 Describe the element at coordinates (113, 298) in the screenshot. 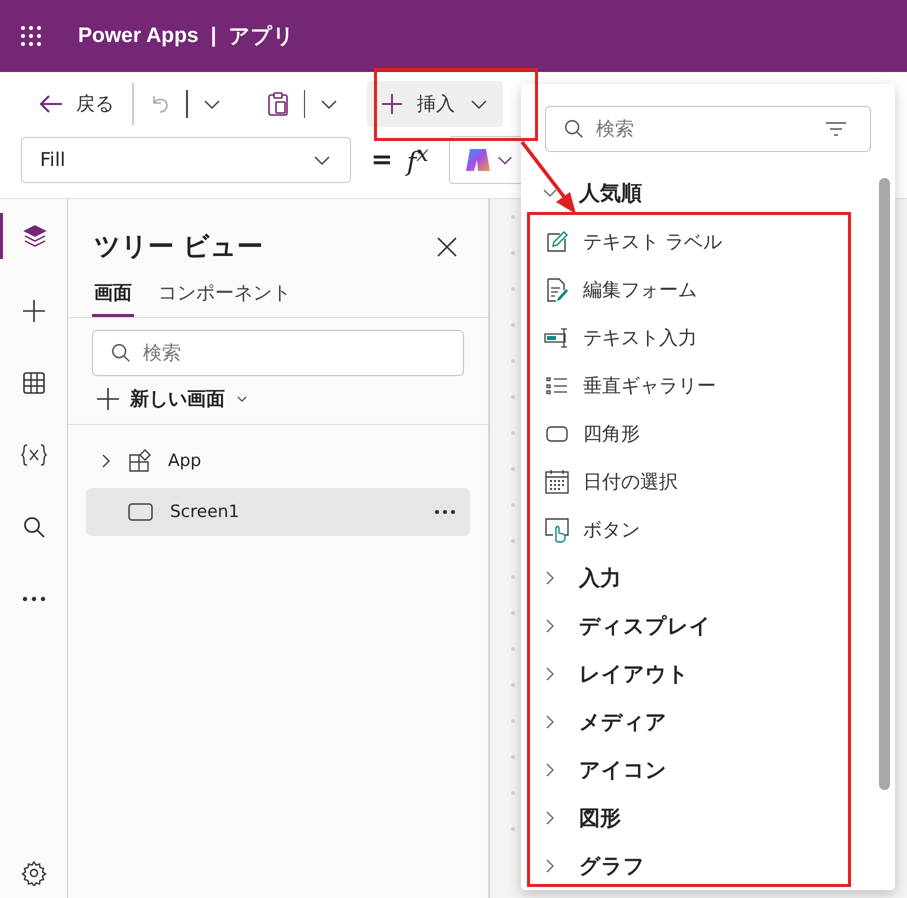

I see `tab: 画面` at that location.